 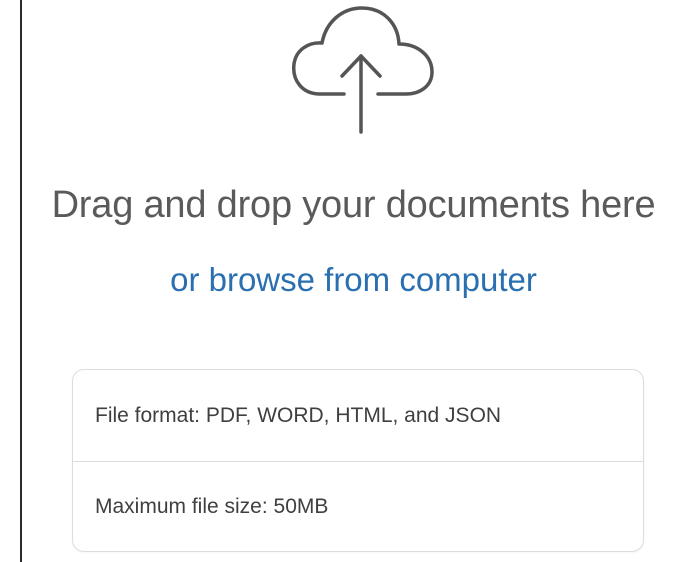 What do you see at coordinates (363, 70) in the screenshot?
I see `cloud-upload-icon` at bounding box center [363, 70].